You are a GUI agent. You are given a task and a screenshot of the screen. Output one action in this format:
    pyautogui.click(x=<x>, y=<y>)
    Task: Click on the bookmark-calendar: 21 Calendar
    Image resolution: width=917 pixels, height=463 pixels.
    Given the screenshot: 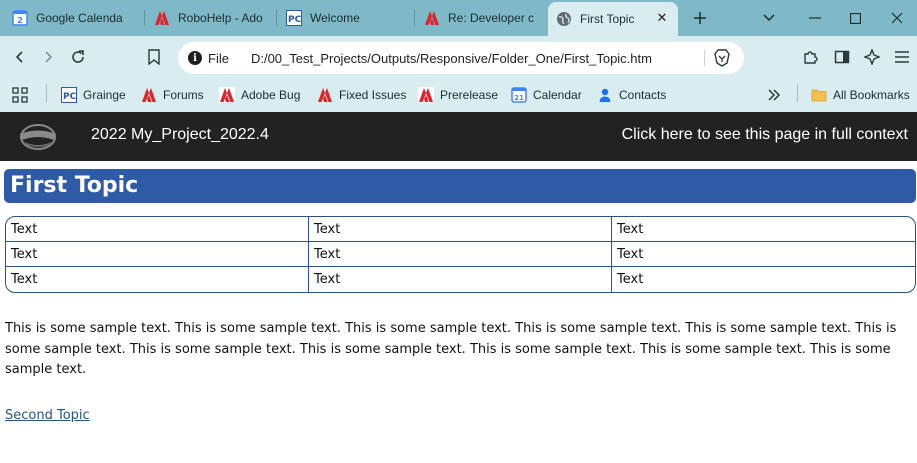 What is the action you would take?
    pyautogui.click(x=546, y=95)
    